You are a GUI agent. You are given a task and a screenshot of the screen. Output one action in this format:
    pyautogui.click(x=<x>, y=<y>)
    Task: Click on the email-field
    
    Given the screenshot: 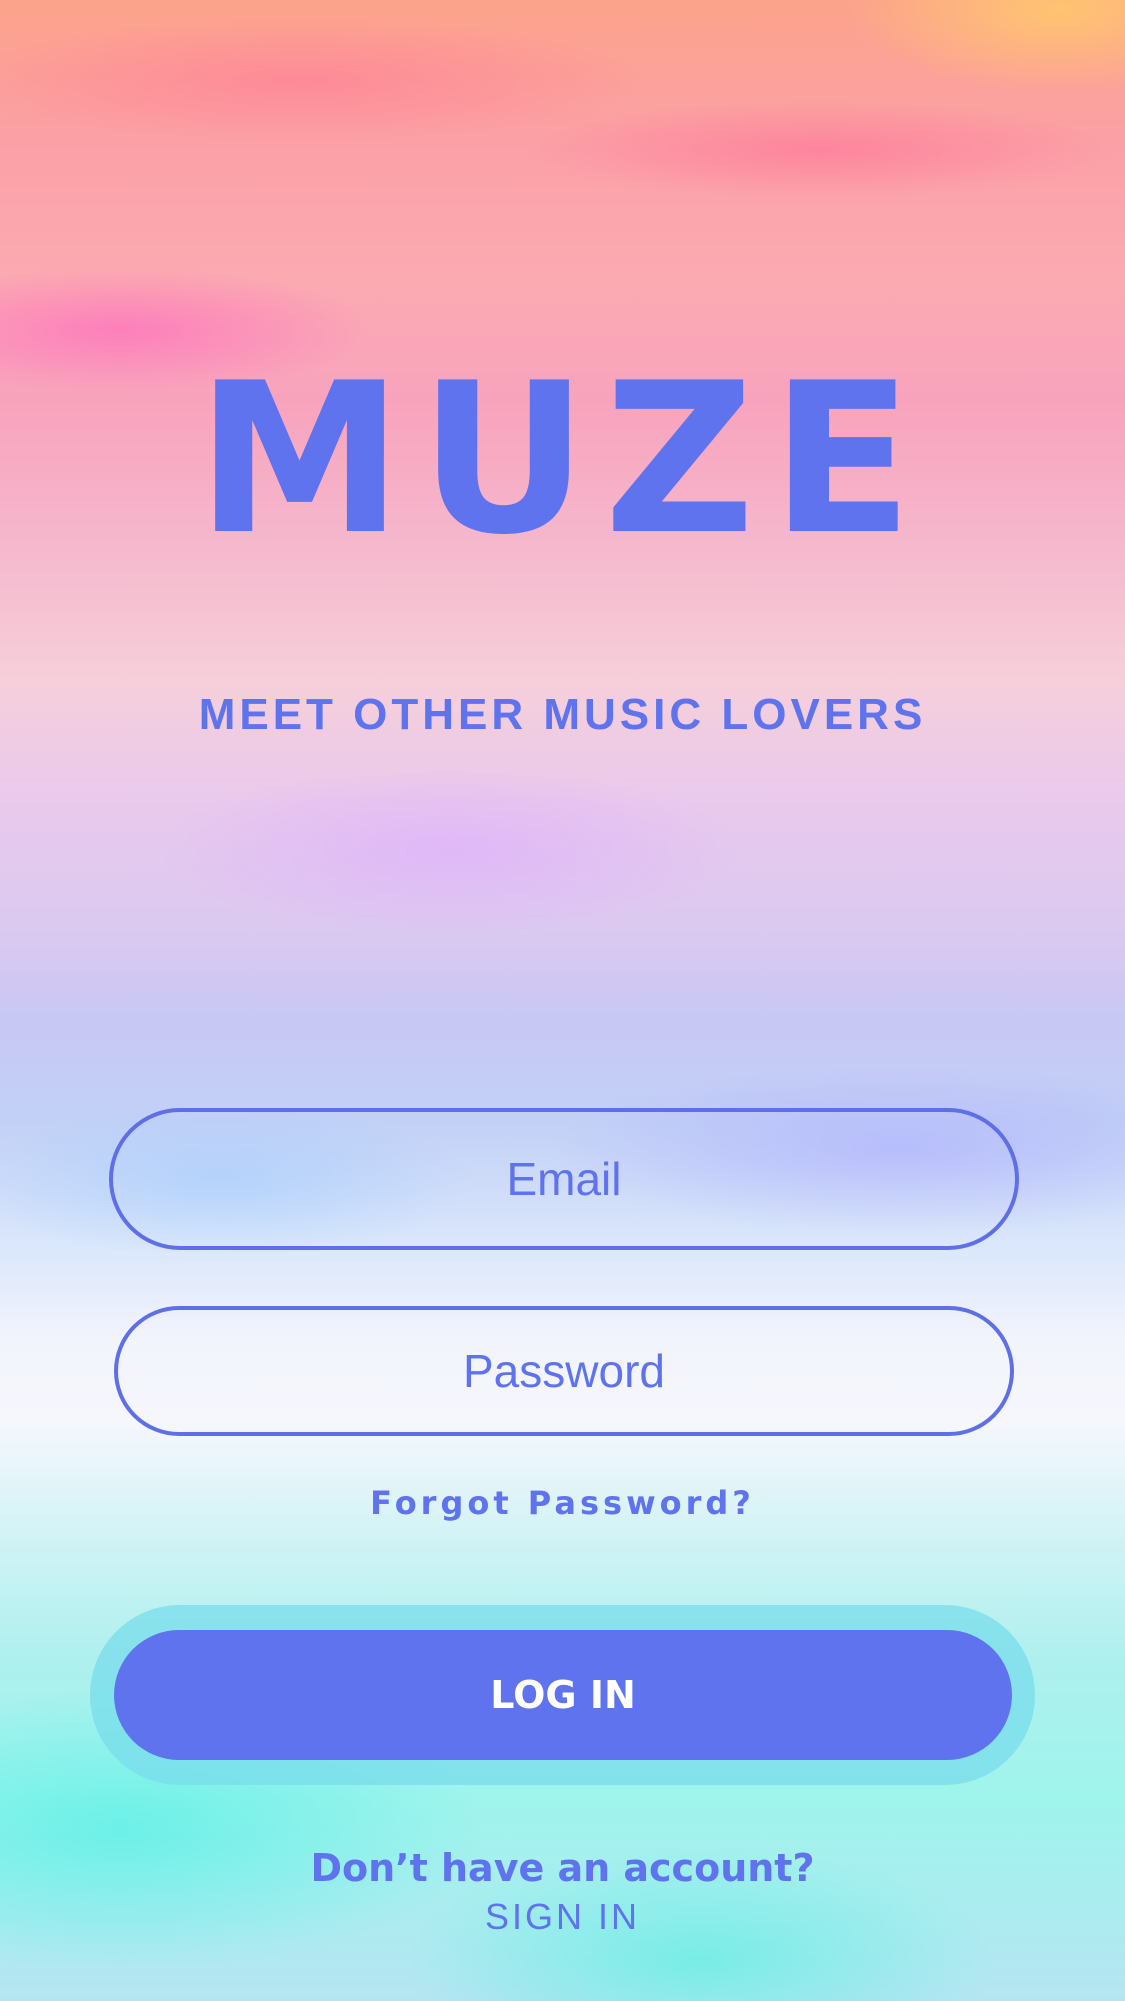 What is the action you would take?
    pyautogui.click(x=564, y=1179)
    